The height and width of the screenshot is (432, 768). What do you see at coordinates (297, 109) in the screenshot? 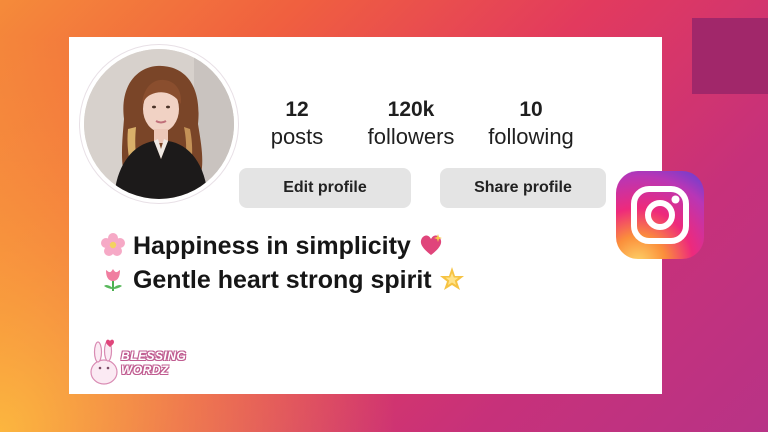
I see `posts-count: 12` at bounding box center [297, 109].